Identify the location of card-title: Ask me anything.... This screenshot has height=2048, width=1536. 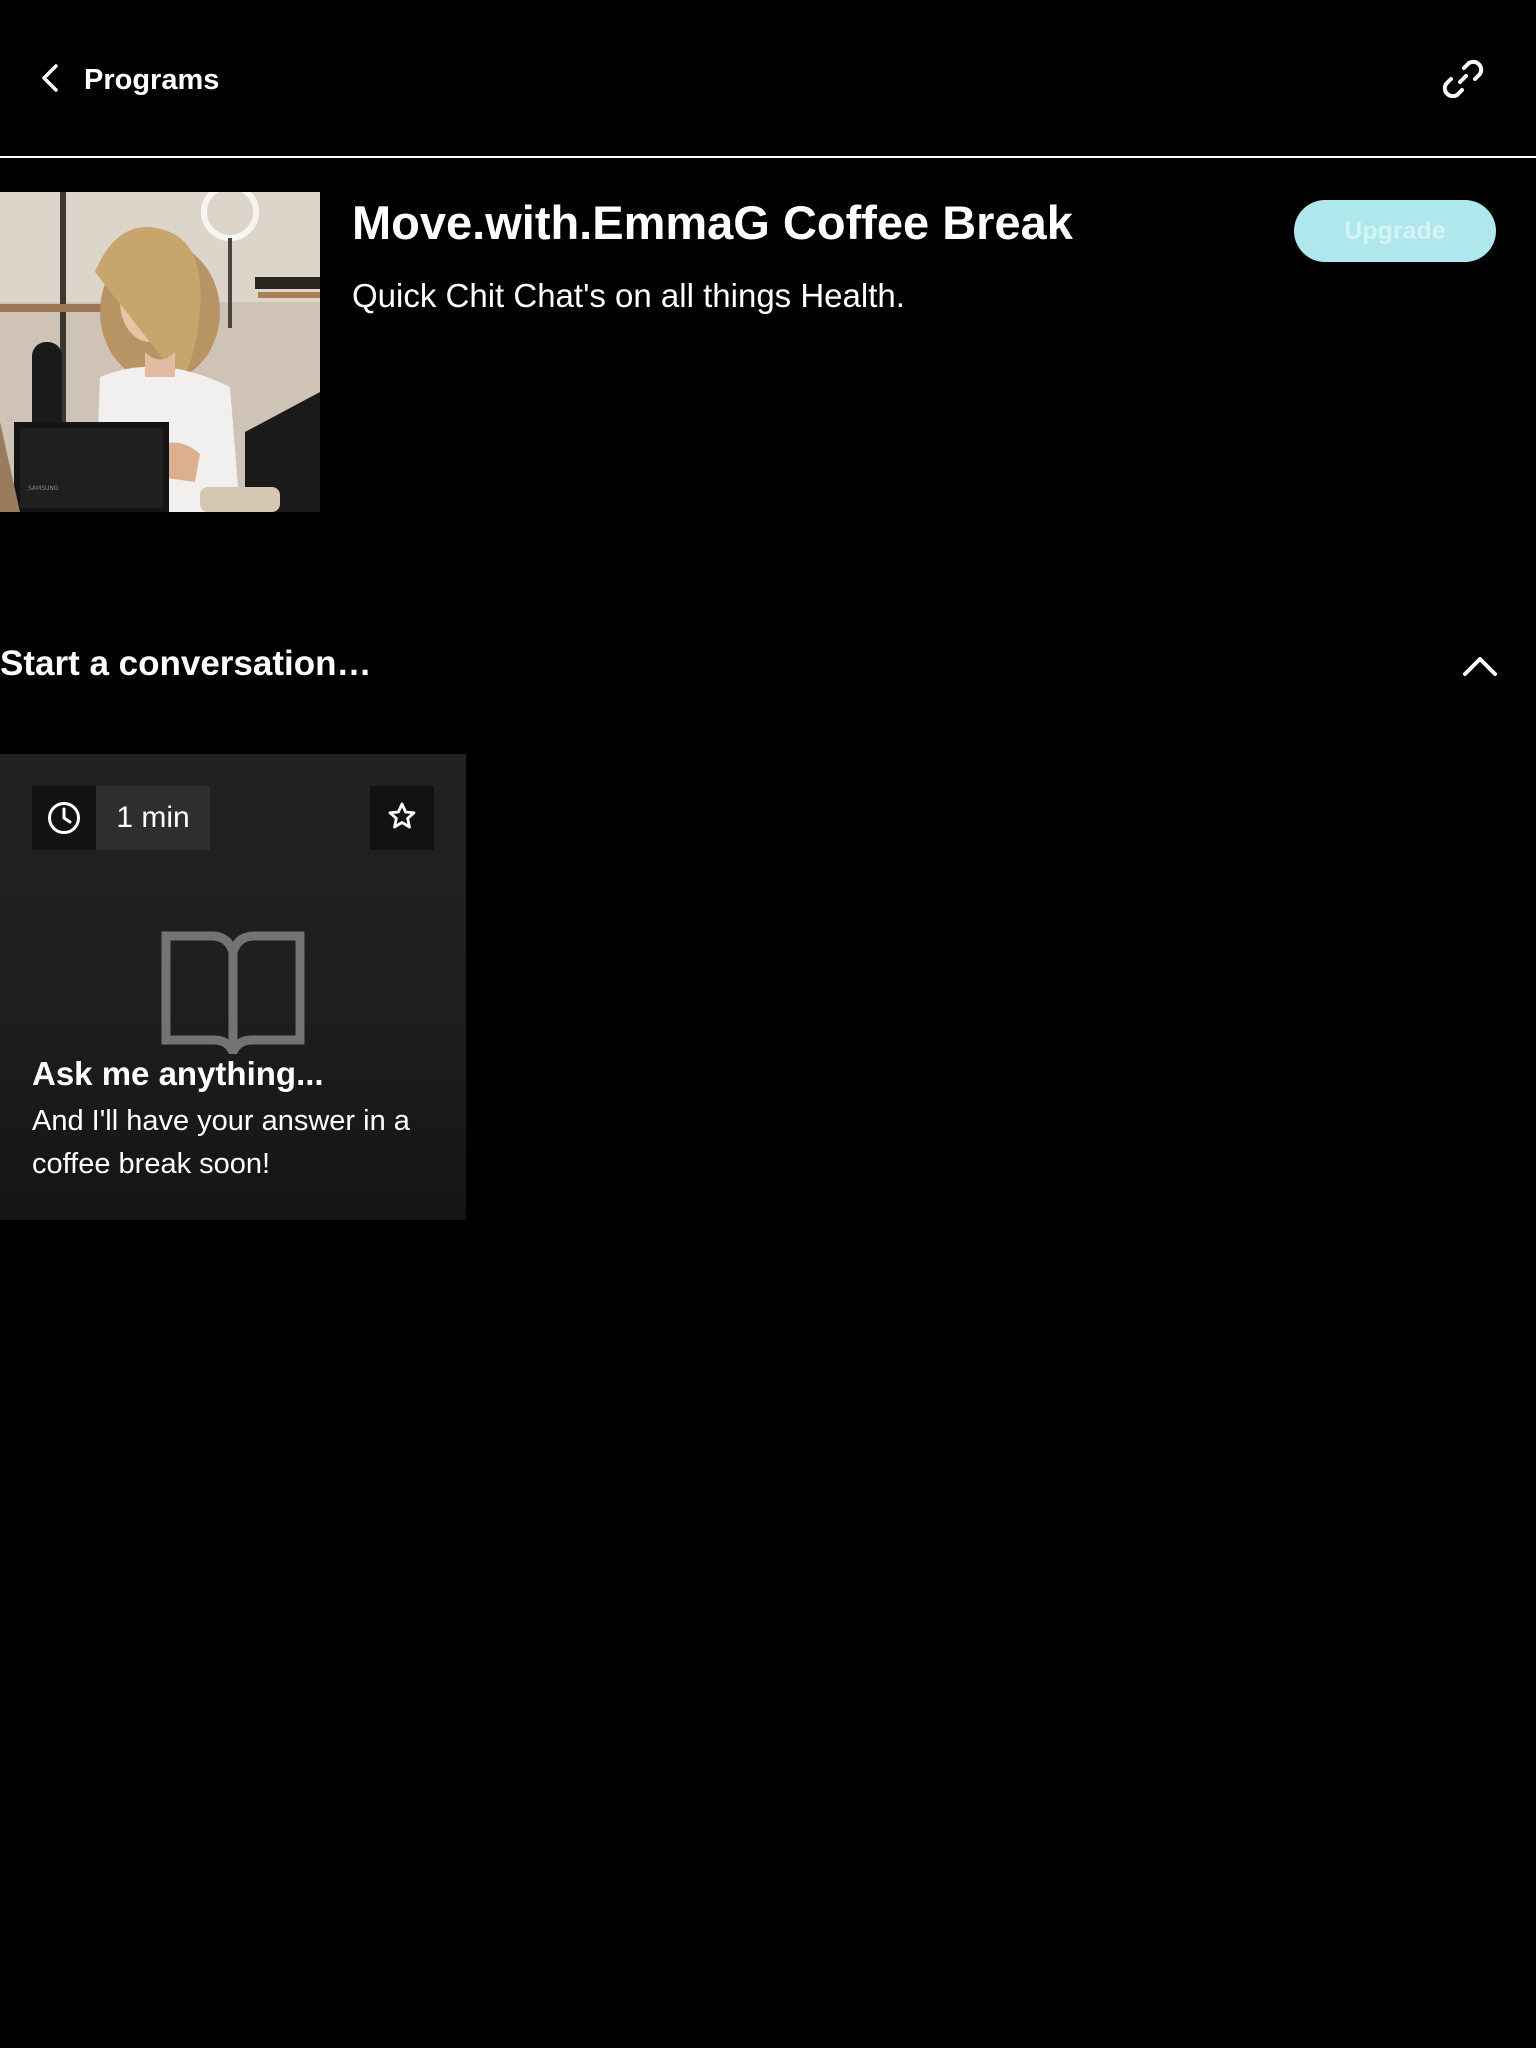
(178, 1073).